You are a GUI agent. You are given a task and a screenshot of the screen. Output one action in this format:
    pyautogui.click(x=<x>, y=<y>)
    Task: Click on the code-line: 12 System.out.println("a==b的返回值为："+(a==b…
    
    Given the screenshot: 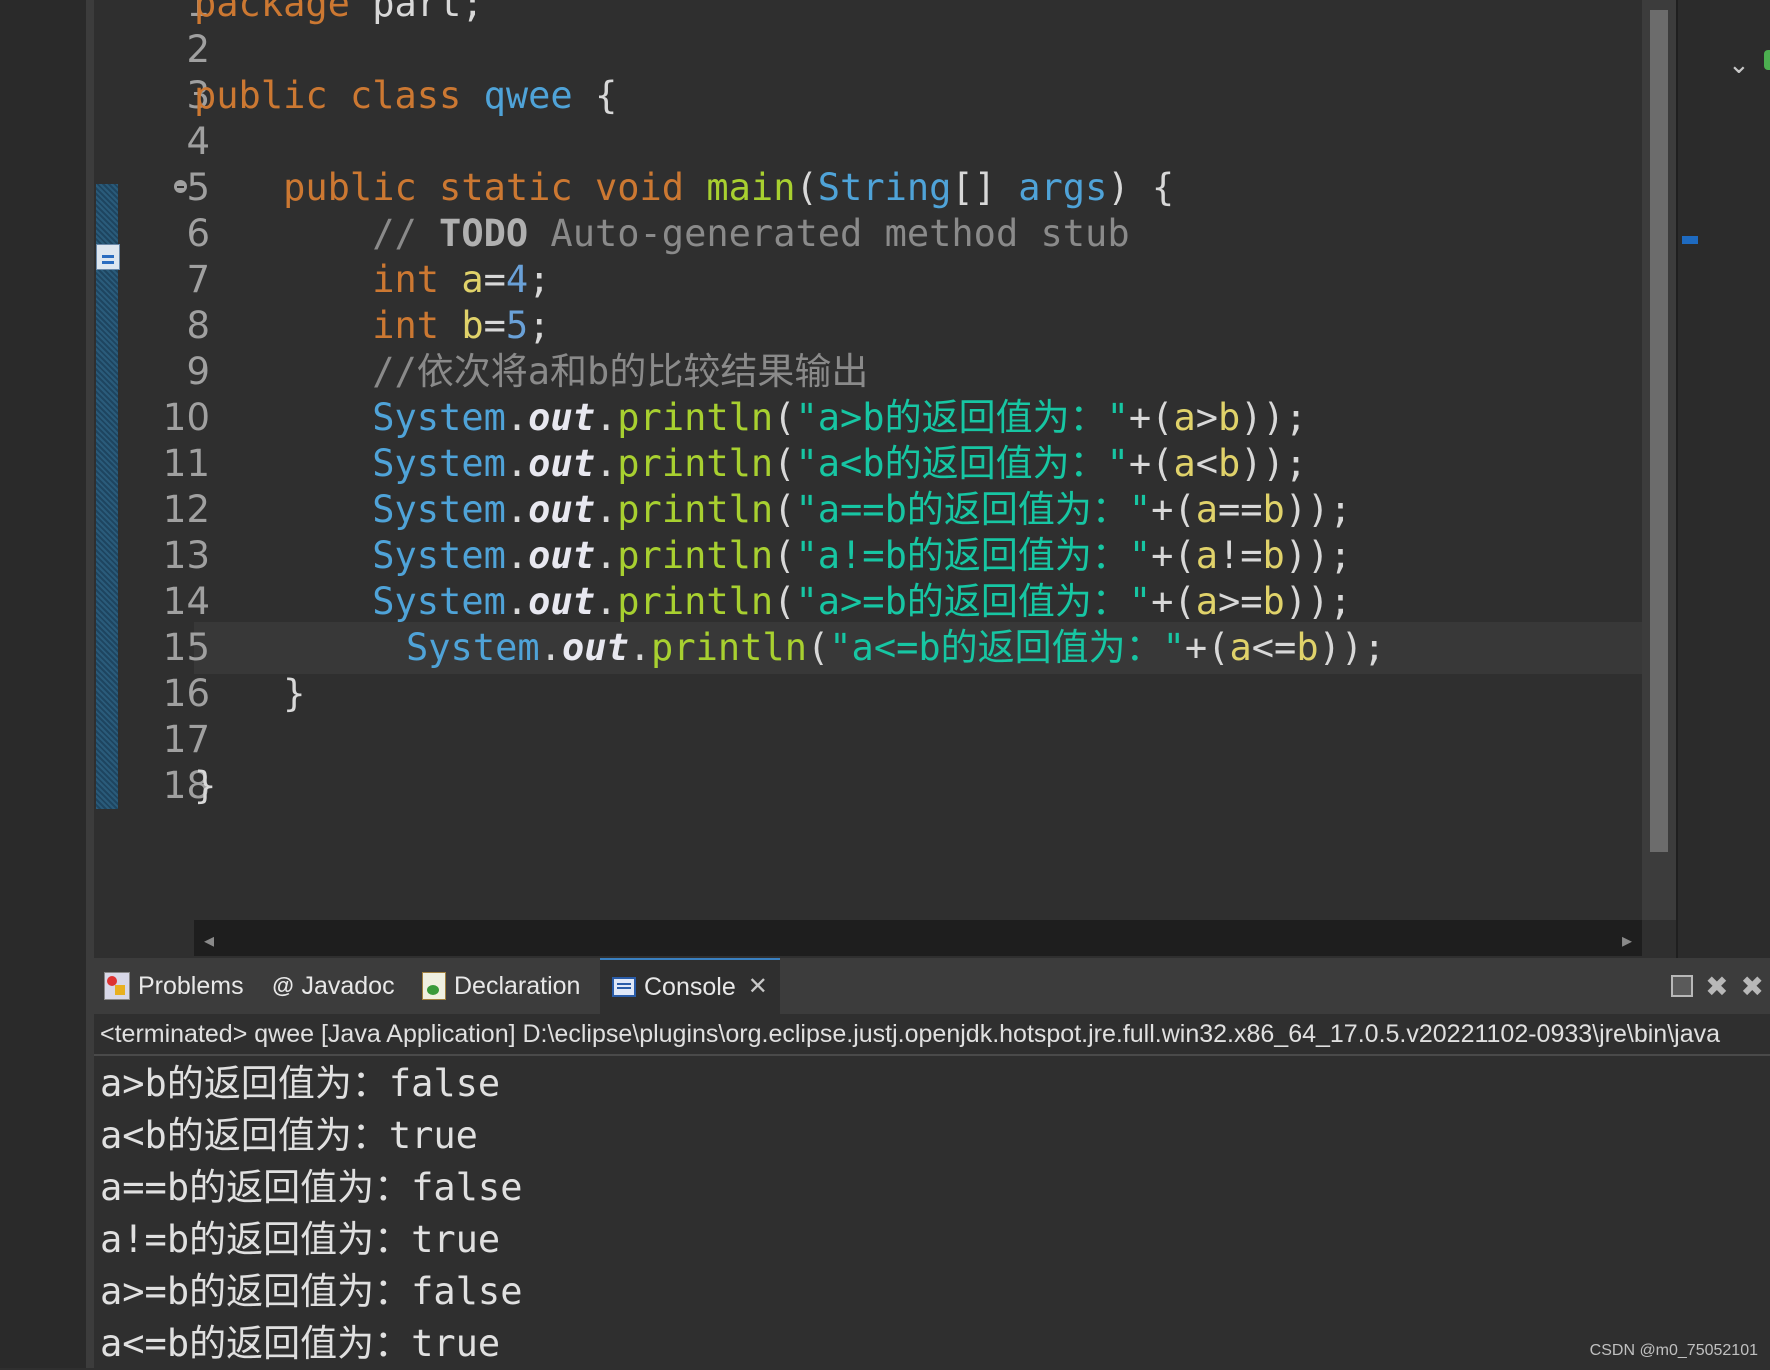 What is the action you would take?
    pyautogui.click(x=868, y=510)
    